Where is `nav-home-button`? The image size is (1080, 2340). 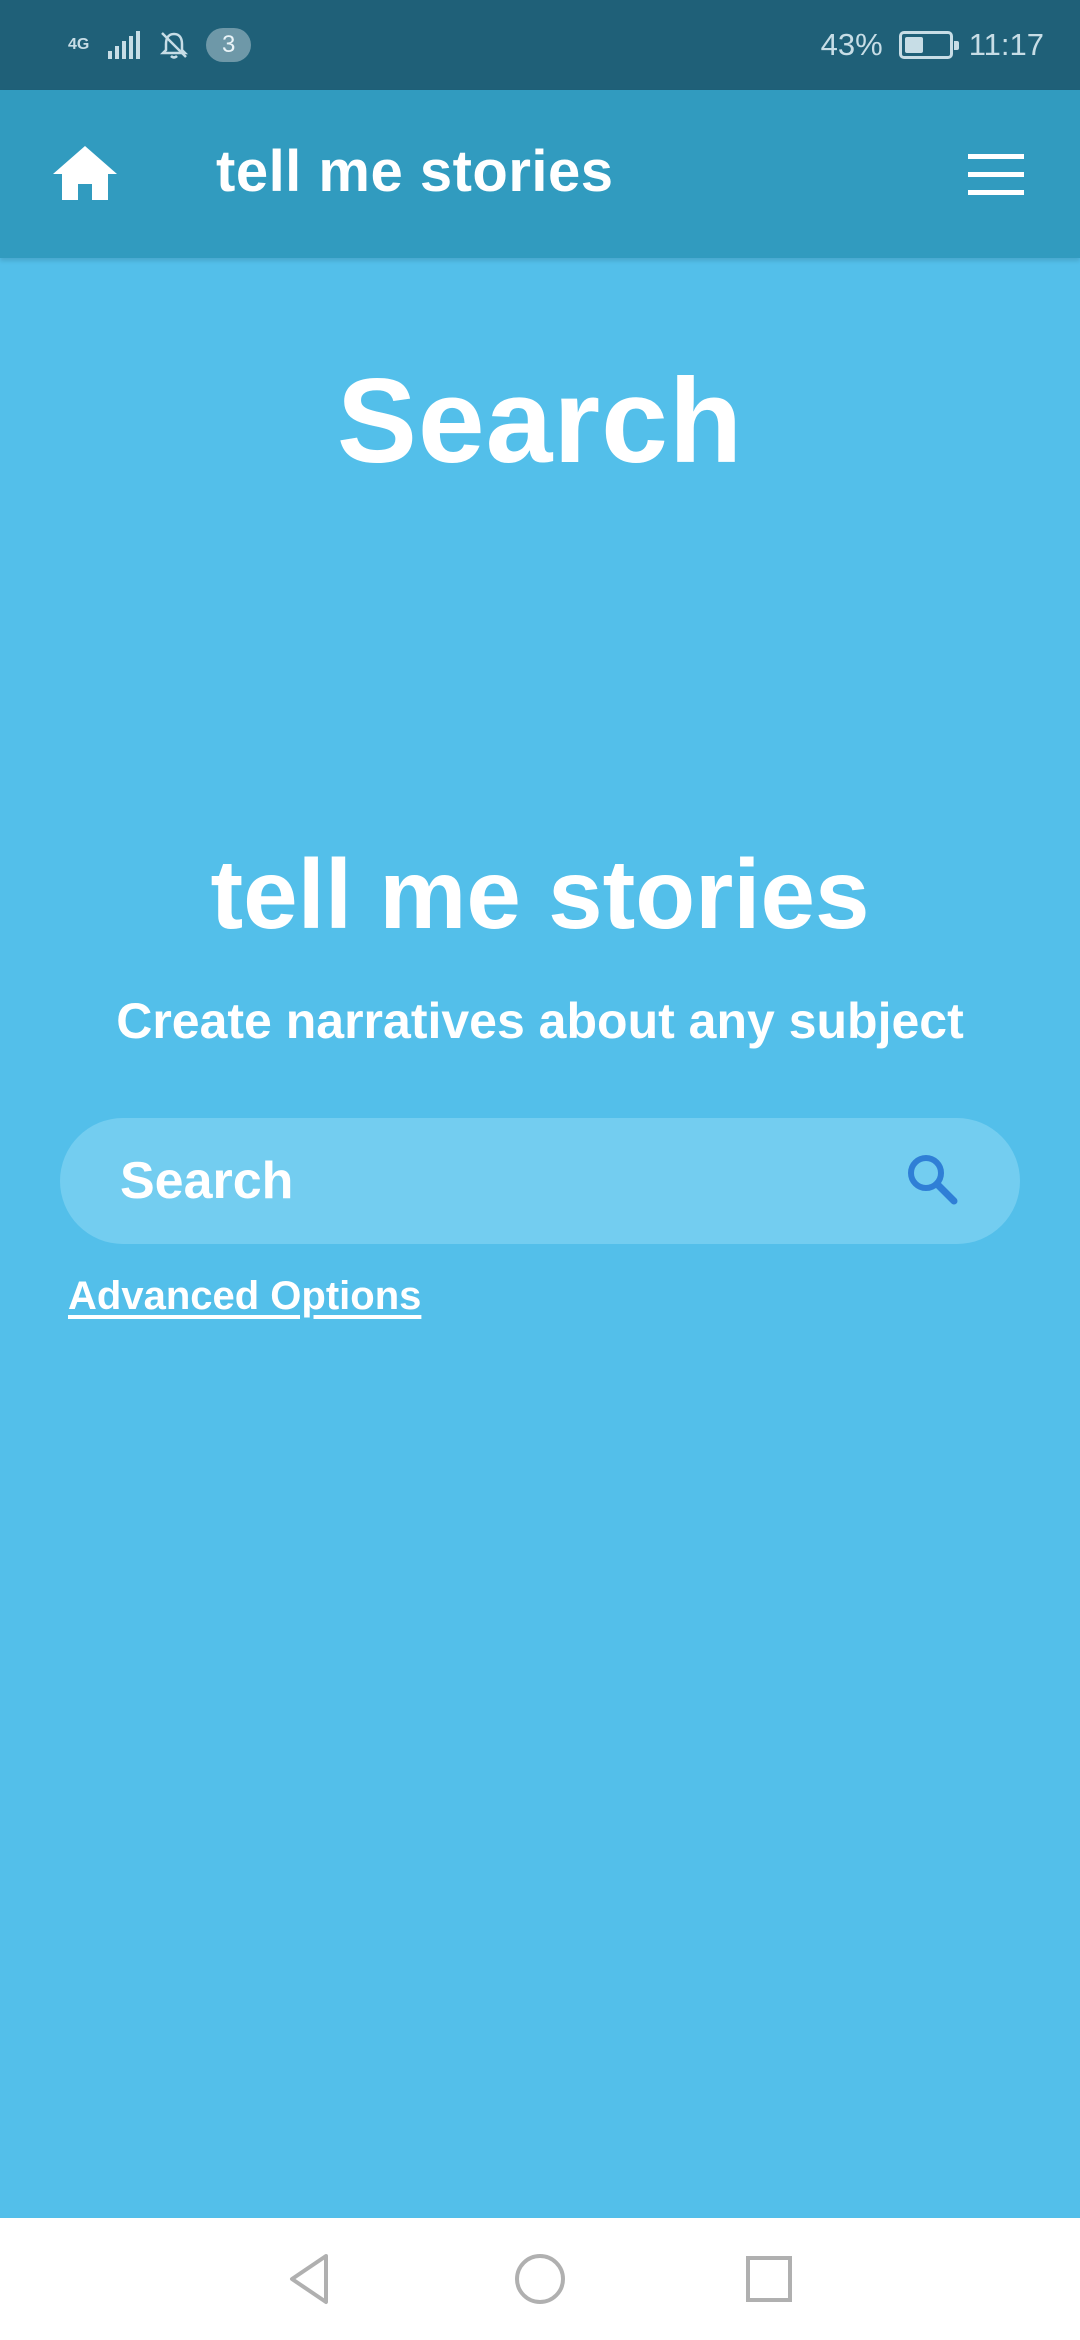
nav-home-button is located at coordinates (540, 2279).